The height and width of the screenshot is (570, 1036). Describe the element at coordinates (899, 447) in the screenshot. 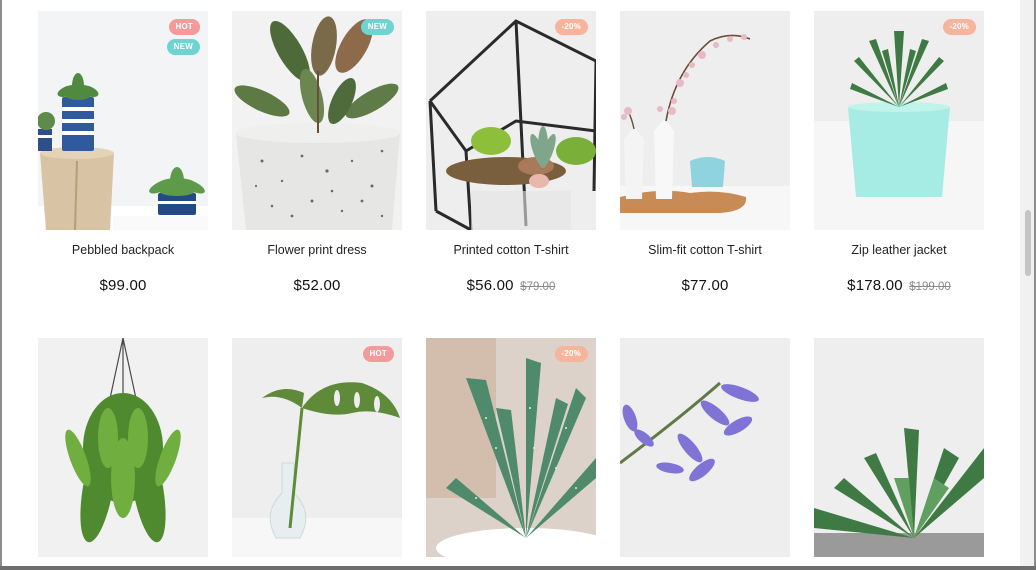

I see `product-image-green-succulent` at that location.